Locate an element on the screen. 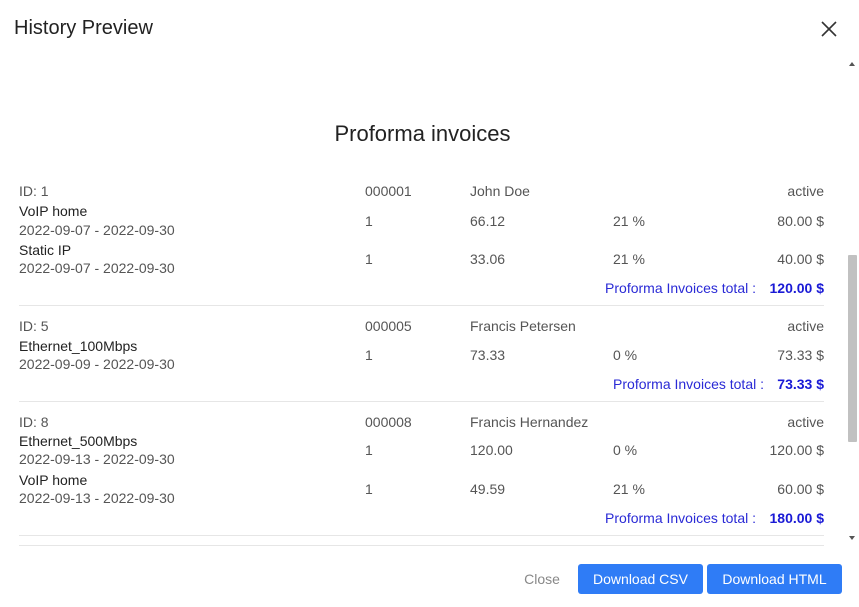 This screenshot has width=859, height=607. item-price: 73.33 is located at coordinates (488, 355).